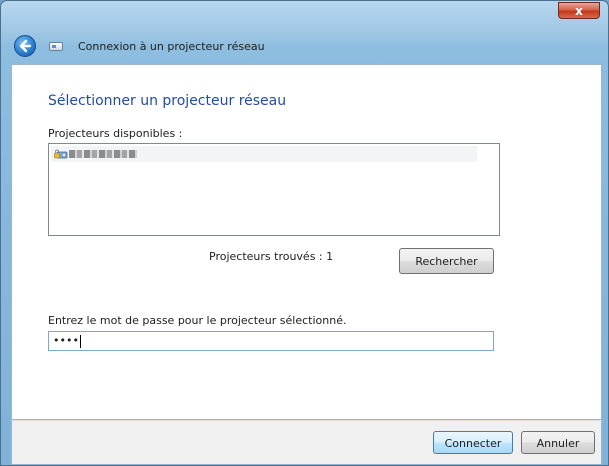  What do you see at coordinates (271, 256) in the screenshot?
I see `projectors-found-count: Projecteurs trouvés : 1` at bounding box center [271, 256].